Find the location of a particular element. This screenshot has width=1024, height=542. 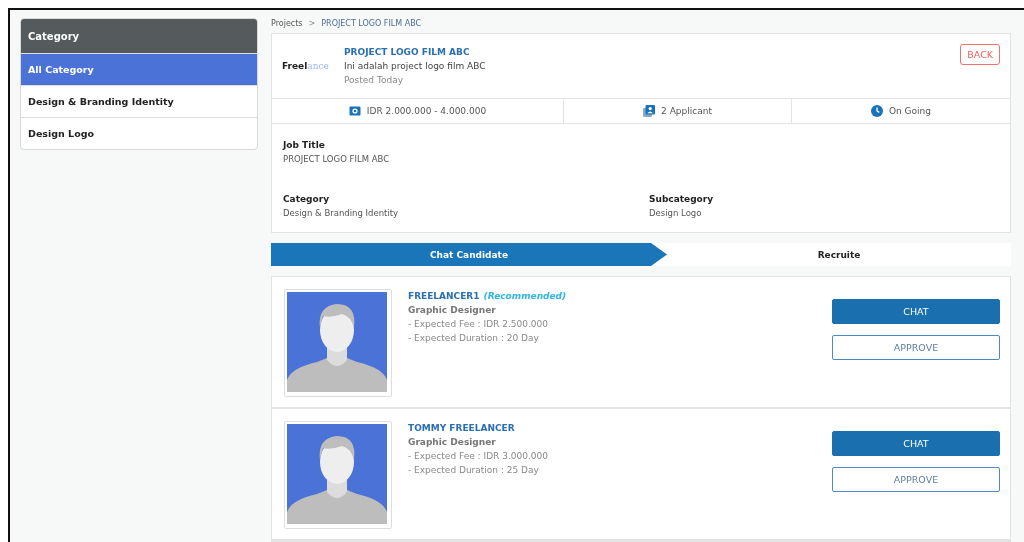

back-button: BACK is located at coordinates (980, 55).